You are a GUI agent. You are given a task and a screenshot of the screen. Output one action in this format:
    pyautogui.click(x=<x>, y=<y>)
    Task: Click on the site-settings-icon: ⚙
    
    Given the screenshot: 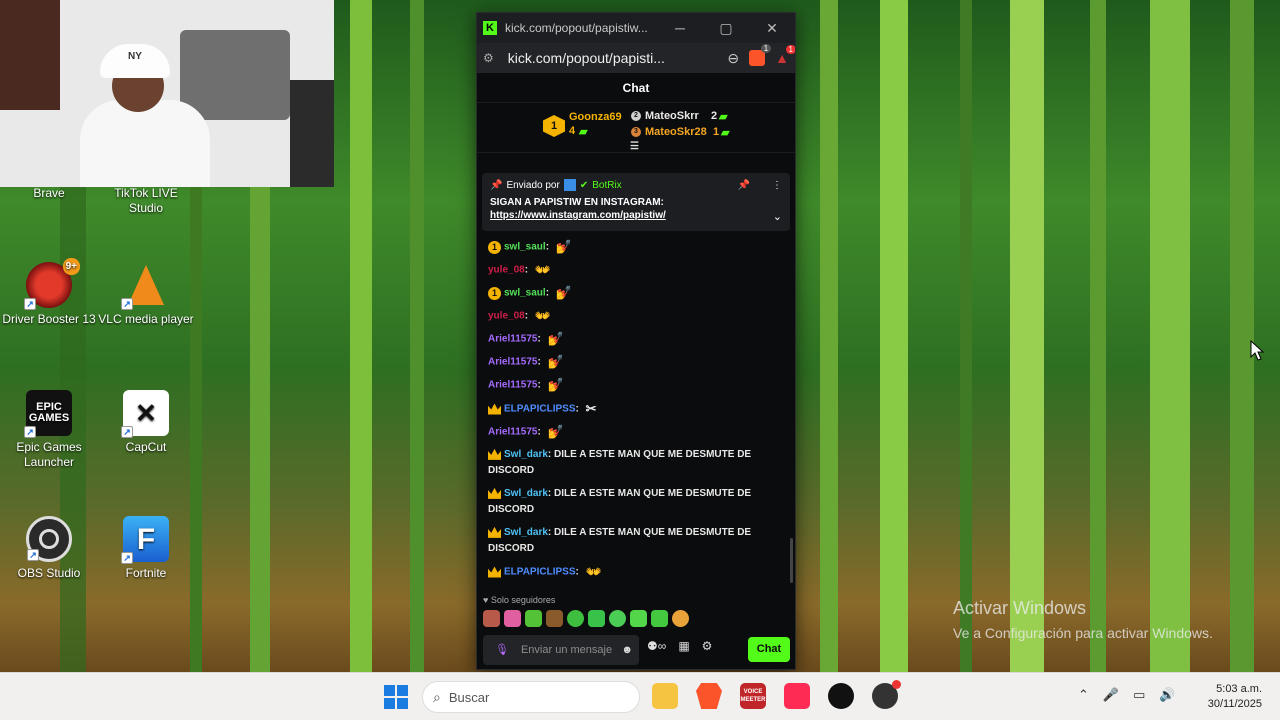 What is the action you would take?
    pyautogui.click(x=488, y=58)
    